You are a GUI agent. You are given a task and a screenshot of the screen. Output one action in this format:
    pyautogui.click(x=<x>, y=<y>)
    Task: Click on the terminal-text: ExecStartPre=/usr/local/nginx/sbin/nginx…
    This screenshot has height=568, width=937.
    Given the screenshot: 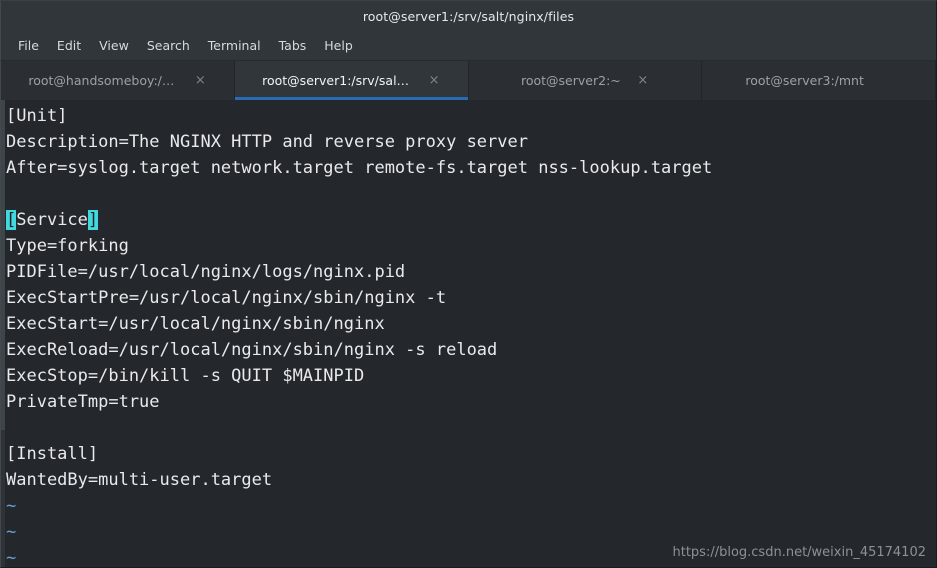 What is the action you would take?
    pyautogui.click(x=226, y=298)
    